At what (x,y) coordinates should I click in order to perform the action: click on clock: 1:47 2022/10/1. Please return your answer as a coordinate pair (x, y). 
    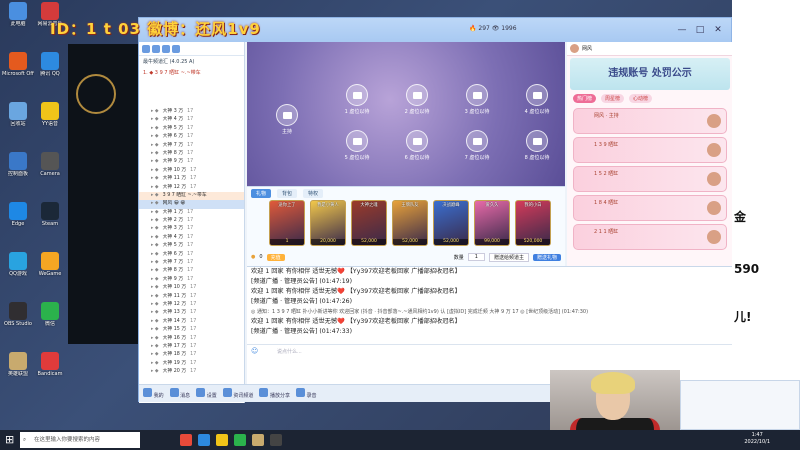
    Looking at the image, I should click on (757, 439).